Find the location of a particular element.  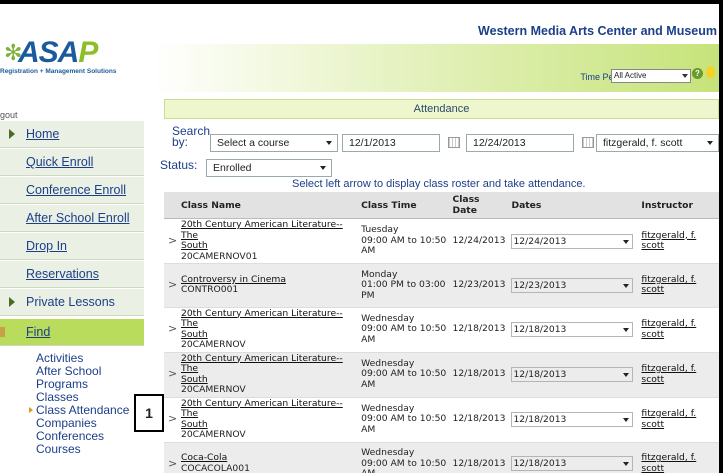

sidebar-item-drop-in: Drop In is located at coordinates (72, 246).